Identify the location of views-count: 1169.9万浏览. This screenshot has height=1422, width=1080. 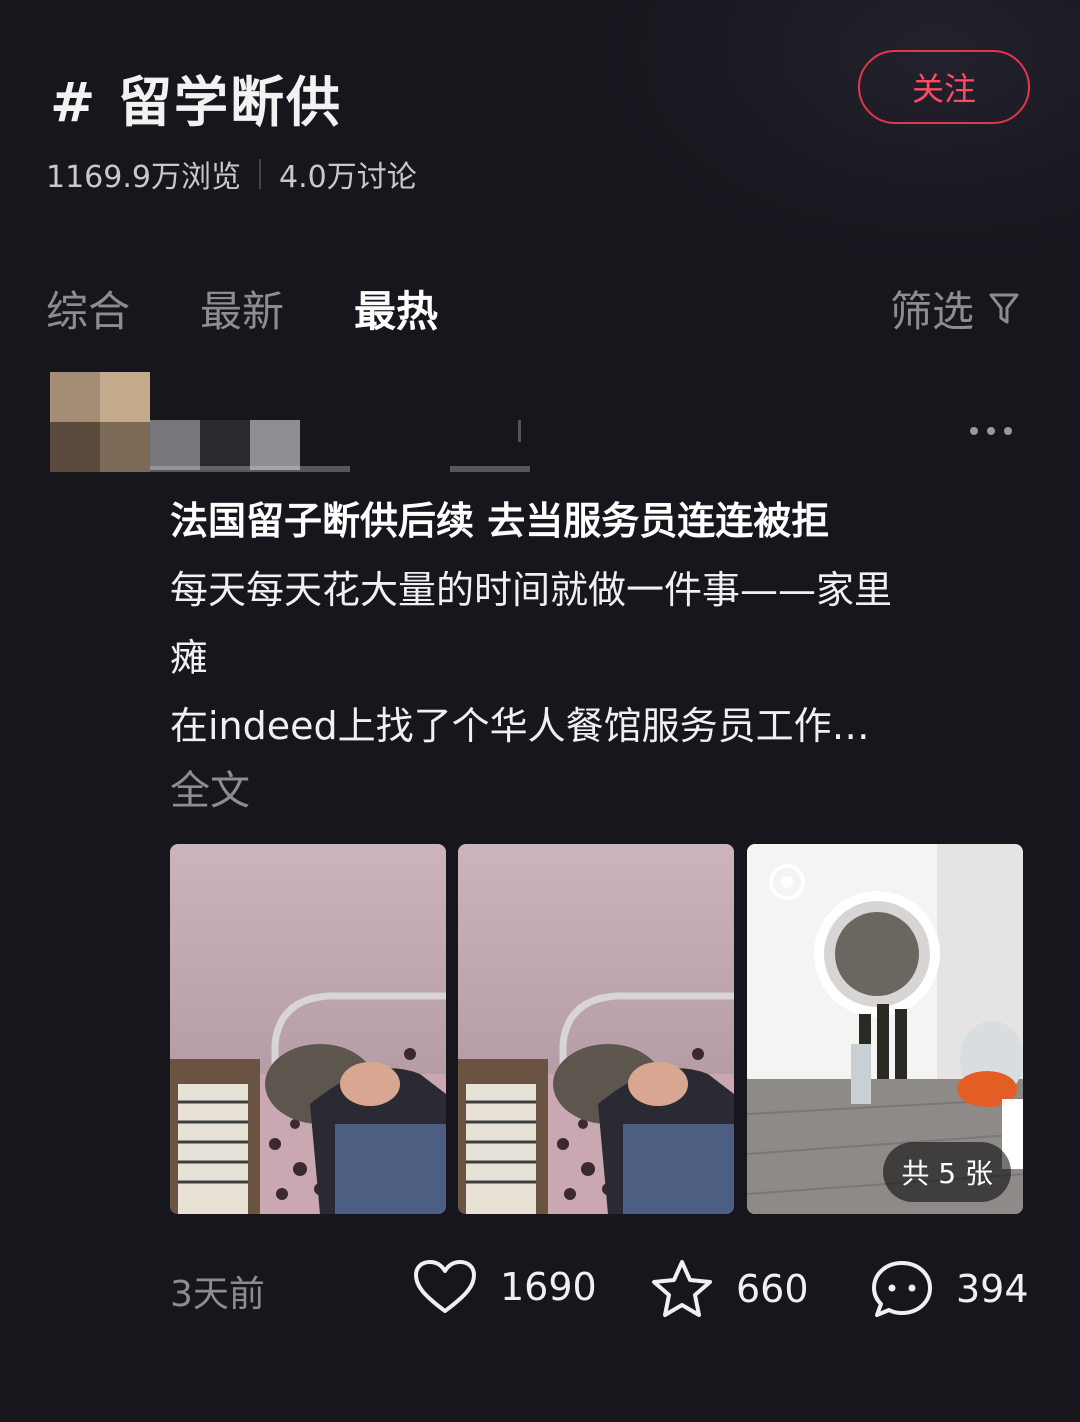
(143, 177).